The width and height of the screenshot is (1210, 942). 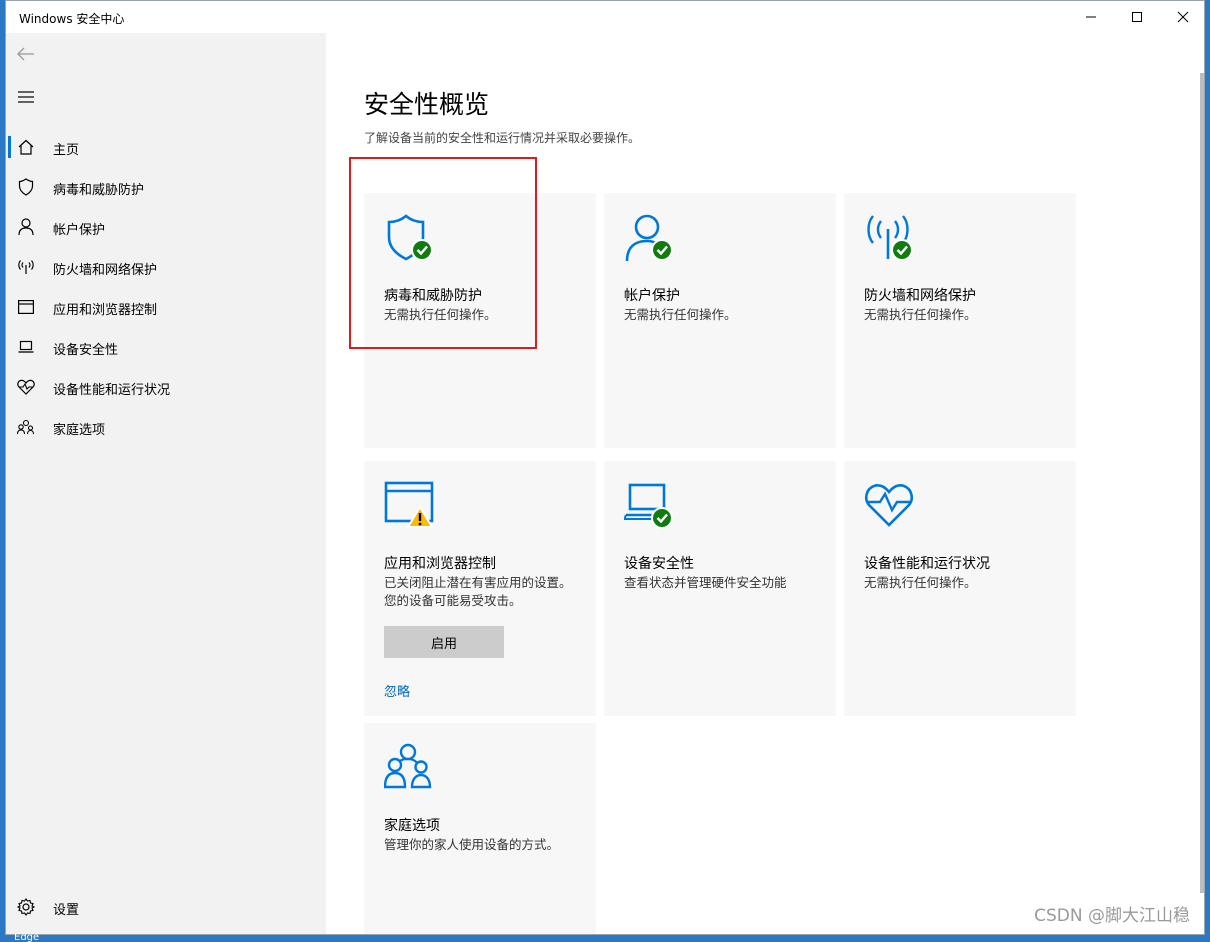 I want to click on maximize-button, so click(x=1137, y=17).